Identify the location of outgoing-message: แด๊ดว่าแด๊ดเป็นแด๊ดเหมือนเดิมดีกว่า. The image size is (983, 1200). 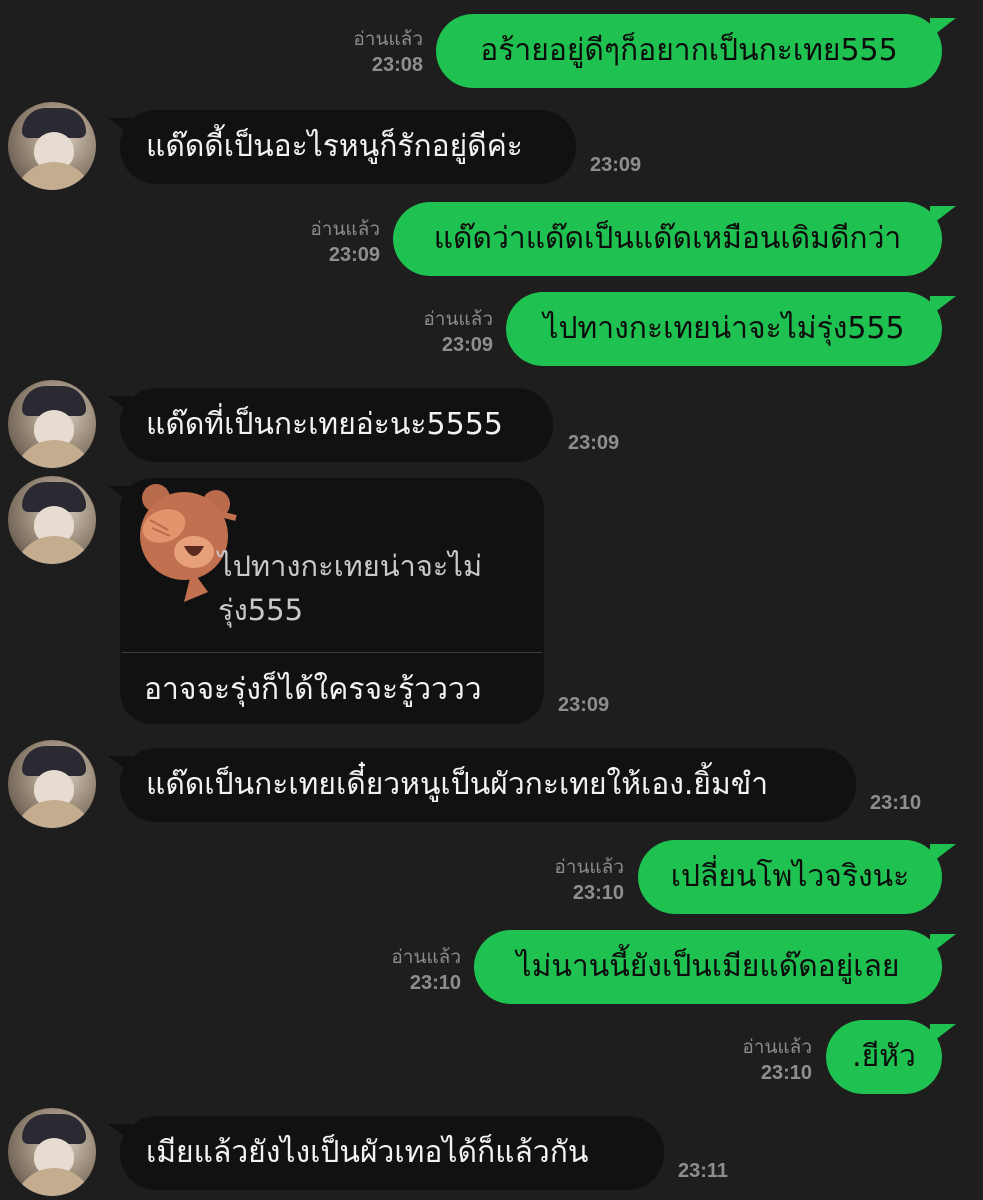
(674, 239).